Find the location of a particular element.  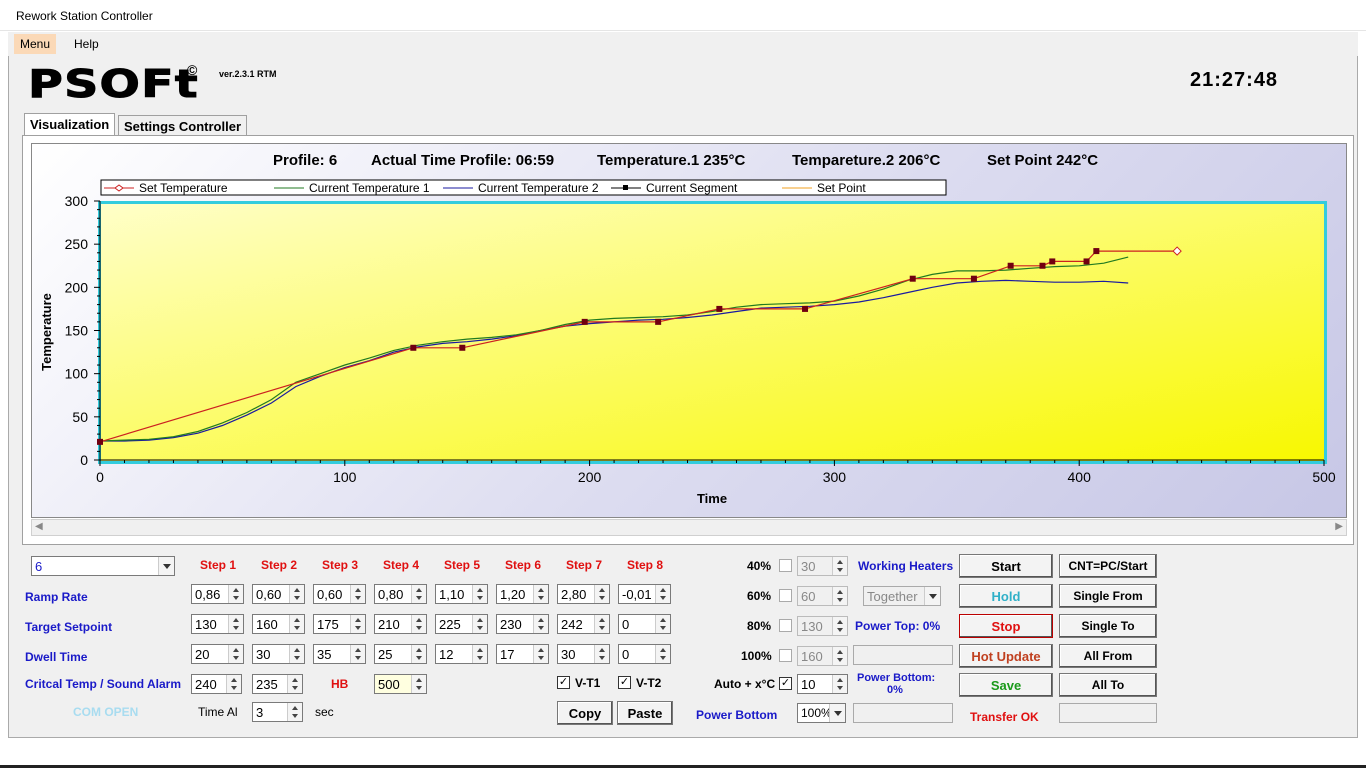

hb-input: 500 is located at coordinates (400, 684).